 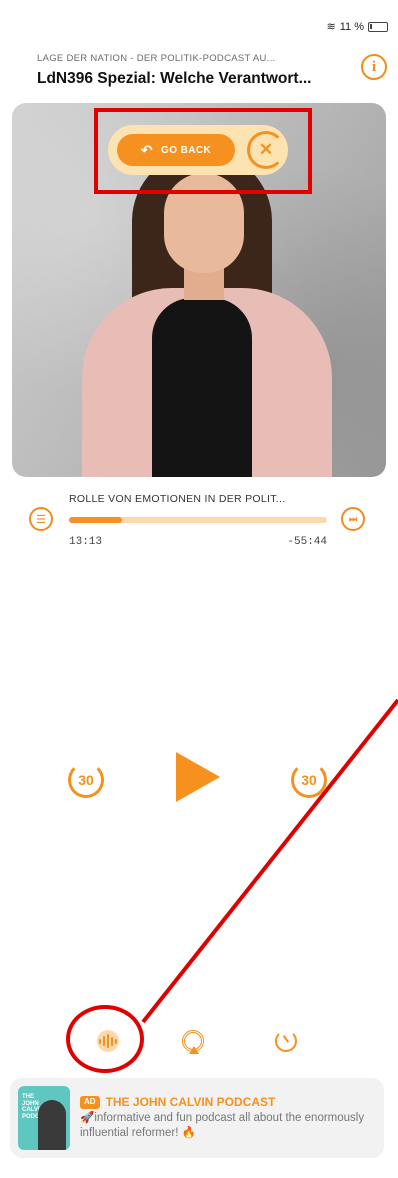 I want to click on airplay-button, so click(x=193, y=1041).